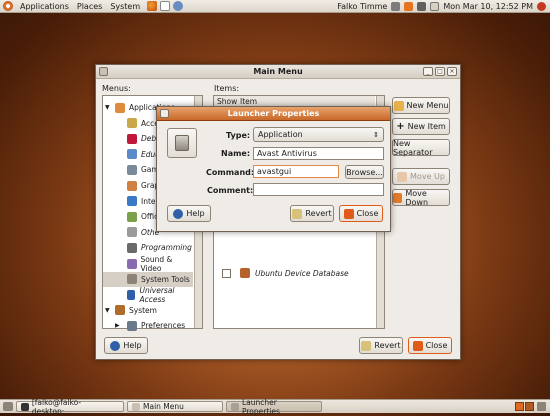 The image size is (550, 416). Describe the element at coordinates (280, 134) in the screenshot. I see `type-select-value: Application` at that location.